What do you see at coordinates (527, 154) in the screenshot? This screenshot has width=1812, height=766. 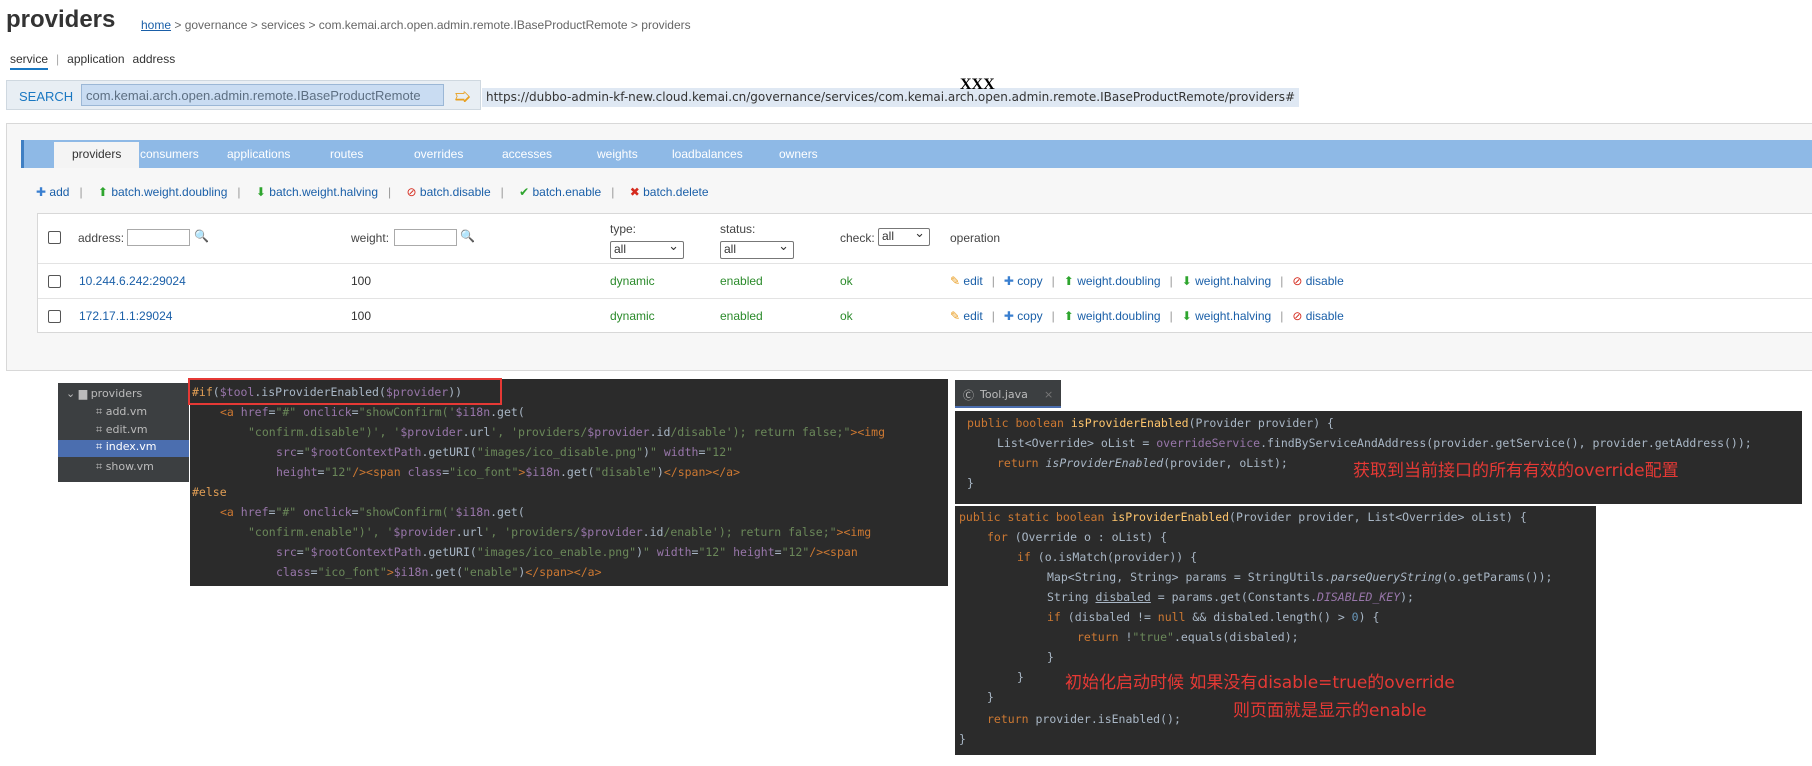 I see `tab-accesses: accesses` at bounding box center [527, 154].